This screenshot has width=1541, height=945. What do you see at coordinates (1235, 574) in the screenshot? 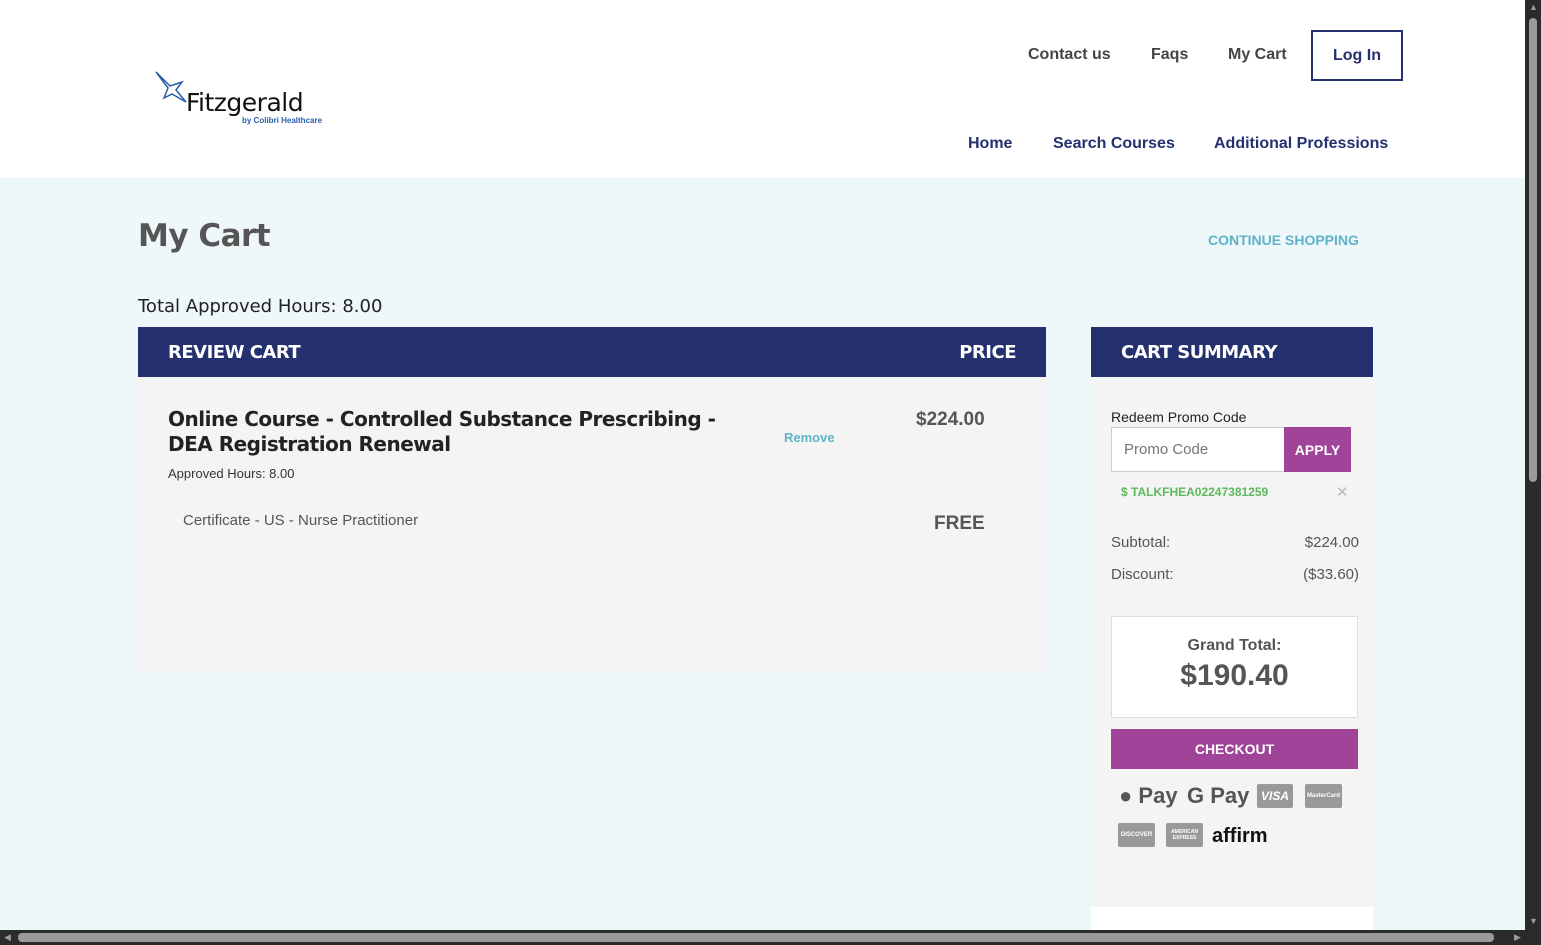
I see `discount-row: Discount: ($33.60)` at bounding box center [1235, 574].